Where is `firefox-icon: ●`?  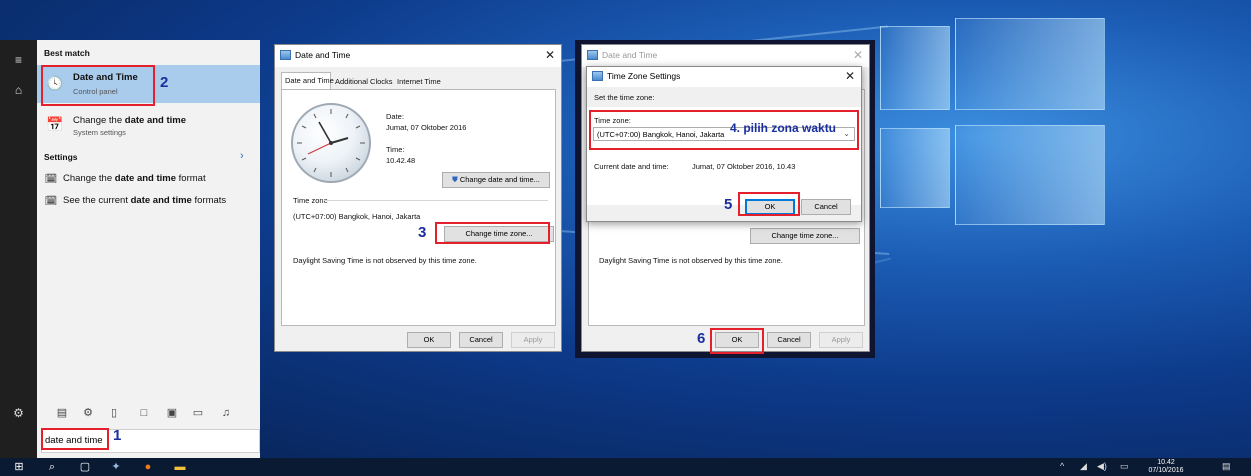
firefox-icon: ● is located at coordinates (148, 467).